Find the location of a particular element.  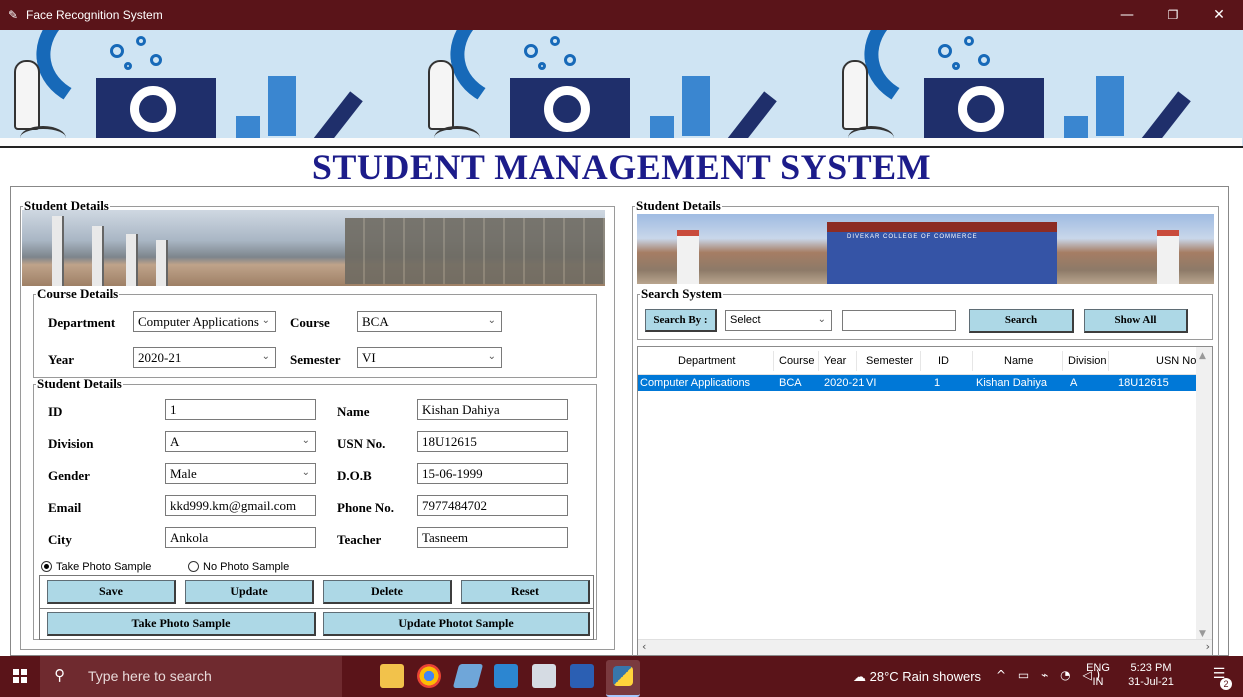

scroll-down-icon: ▼ is located at coordinates (1202, 634).